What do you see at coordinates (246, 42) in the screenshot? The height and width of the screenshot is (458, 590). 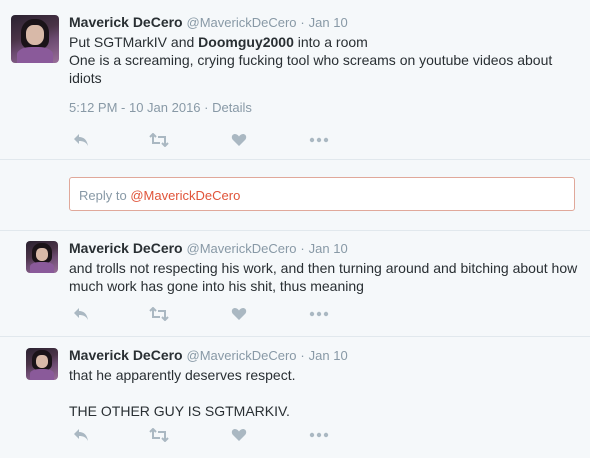 I see `mention-doomguy: Doomguy2000` at bounding box center [246, 42].